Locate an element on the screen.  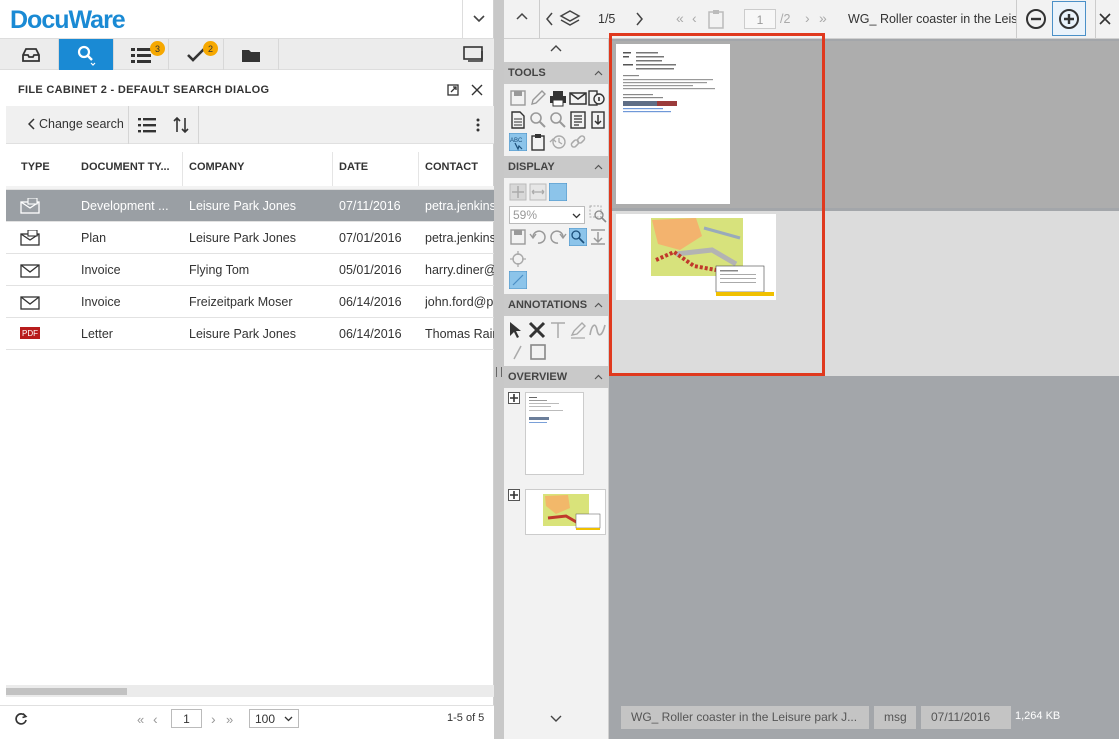
pdf-icon: PDF is located at coordinates (30, 333).